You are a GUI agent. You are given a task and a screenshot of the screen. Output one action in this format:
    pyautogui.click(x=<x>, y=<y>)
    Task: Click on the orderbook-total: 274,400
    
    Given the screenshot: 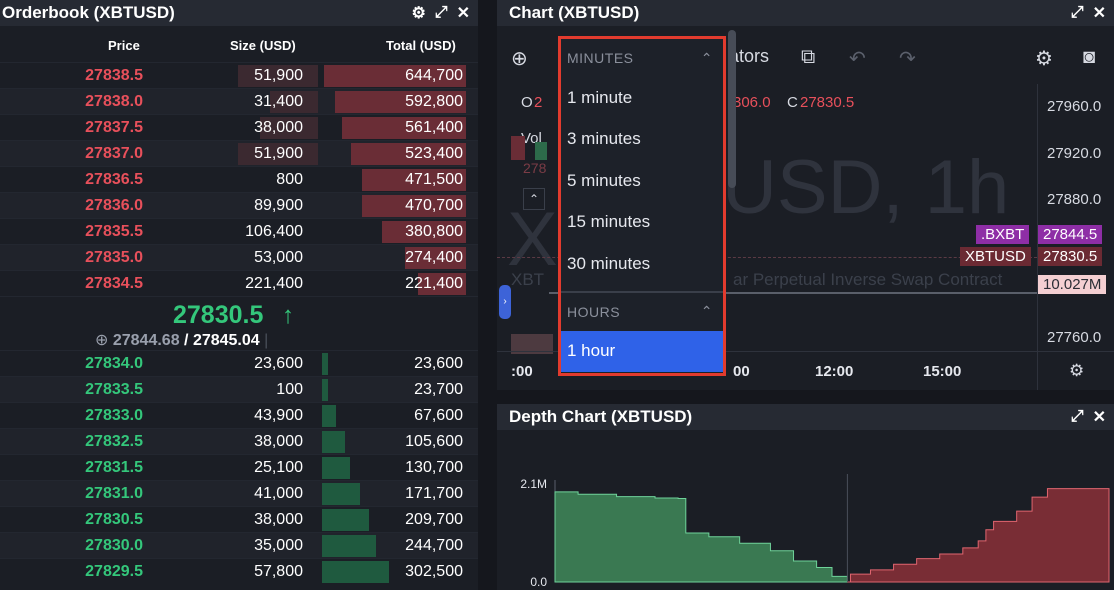 What is the action you would take?
    pyautogui.click(x=434, y=257)
    